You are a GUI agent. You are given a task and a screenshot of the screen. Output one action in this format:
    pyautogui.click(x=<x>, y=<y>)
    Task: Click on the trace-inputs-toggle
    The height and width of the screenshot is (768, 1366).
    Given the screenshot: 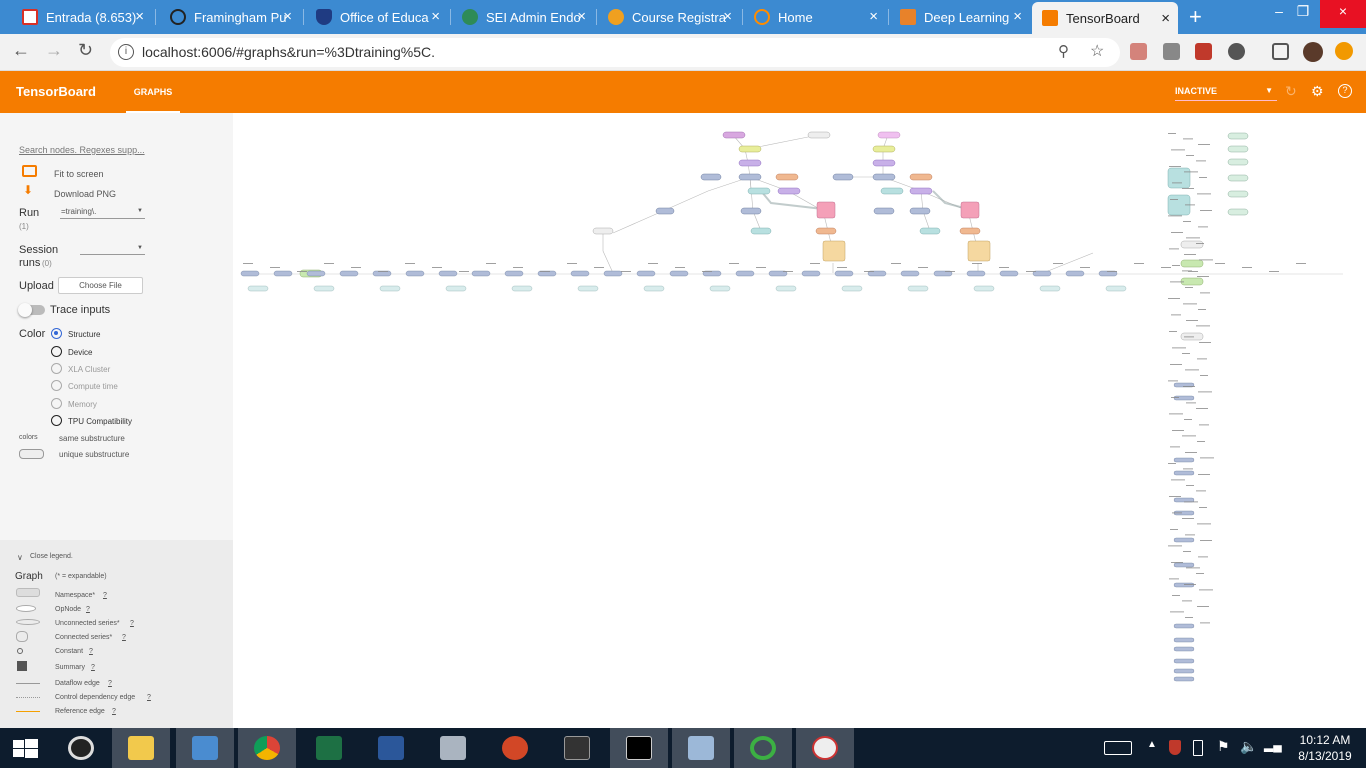 What is the action you would take?
    pyautogui.click(x=31, y=310)
    